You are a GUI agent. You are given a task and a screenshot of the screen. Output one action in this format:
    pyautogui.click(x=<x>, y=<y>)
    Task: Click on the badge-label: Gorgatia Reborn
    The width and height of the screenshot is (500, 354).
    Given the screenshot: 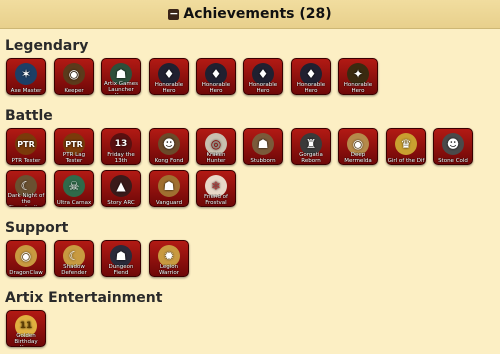 What is the action you would take?
    pyautogui.click(x=311, y=158)
    